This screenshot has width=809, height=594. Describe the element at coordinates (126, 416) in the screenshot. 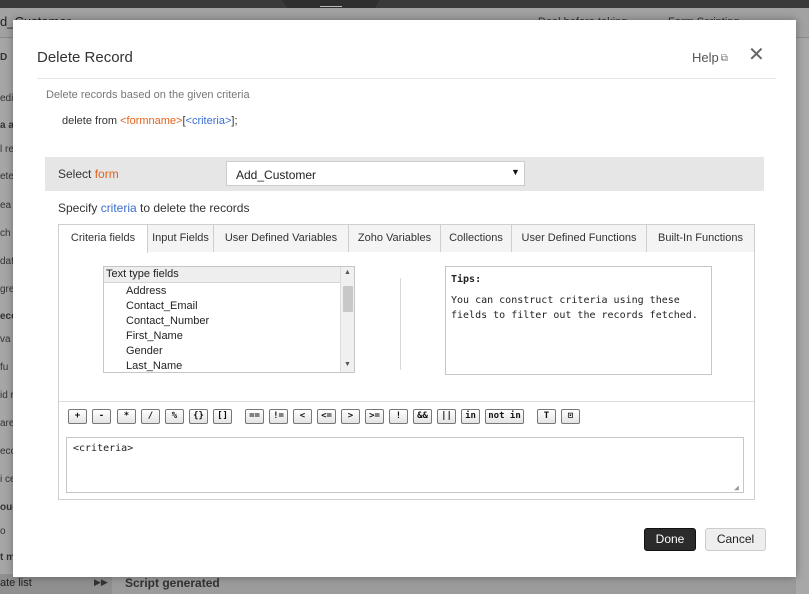

I see `op-multiply-button: *` at that location.